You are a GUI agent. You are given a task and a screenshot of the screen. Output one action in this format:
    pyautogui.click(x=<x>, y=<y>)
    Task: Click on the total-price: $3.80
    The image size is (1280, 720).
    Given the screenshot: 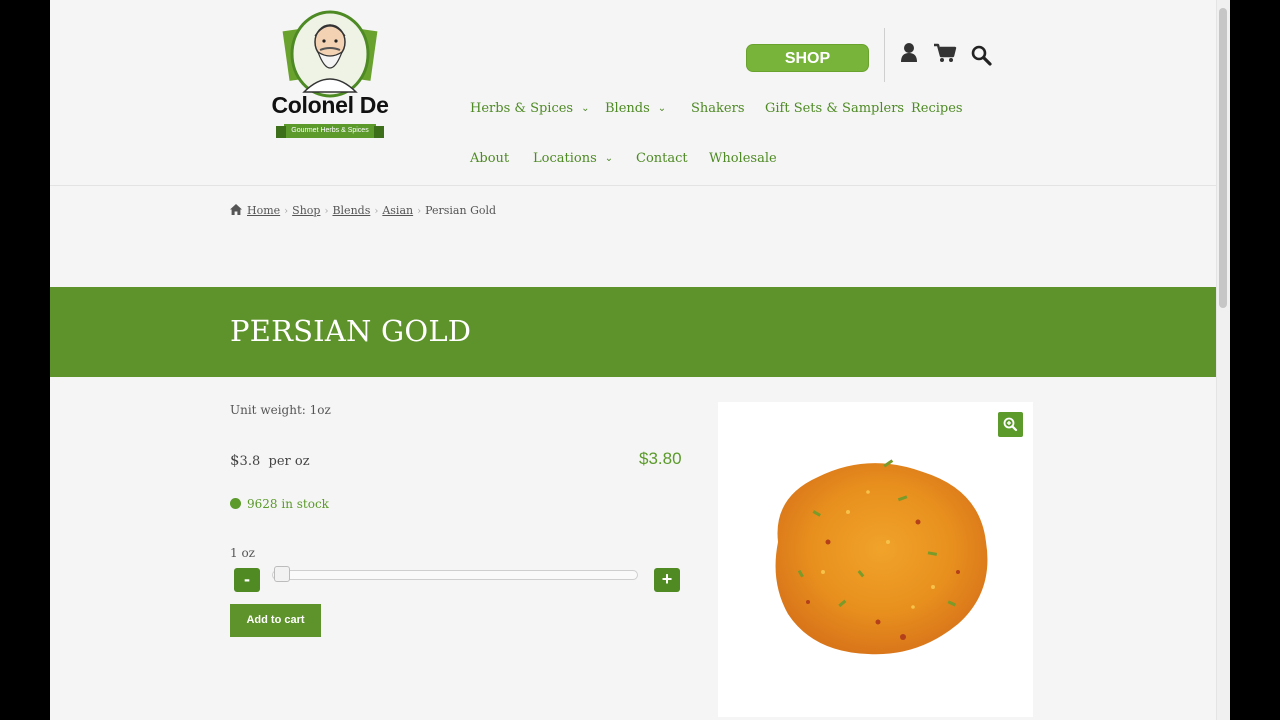 What is the action you would take?
    pyautogui.click(x=660, y=458)
    